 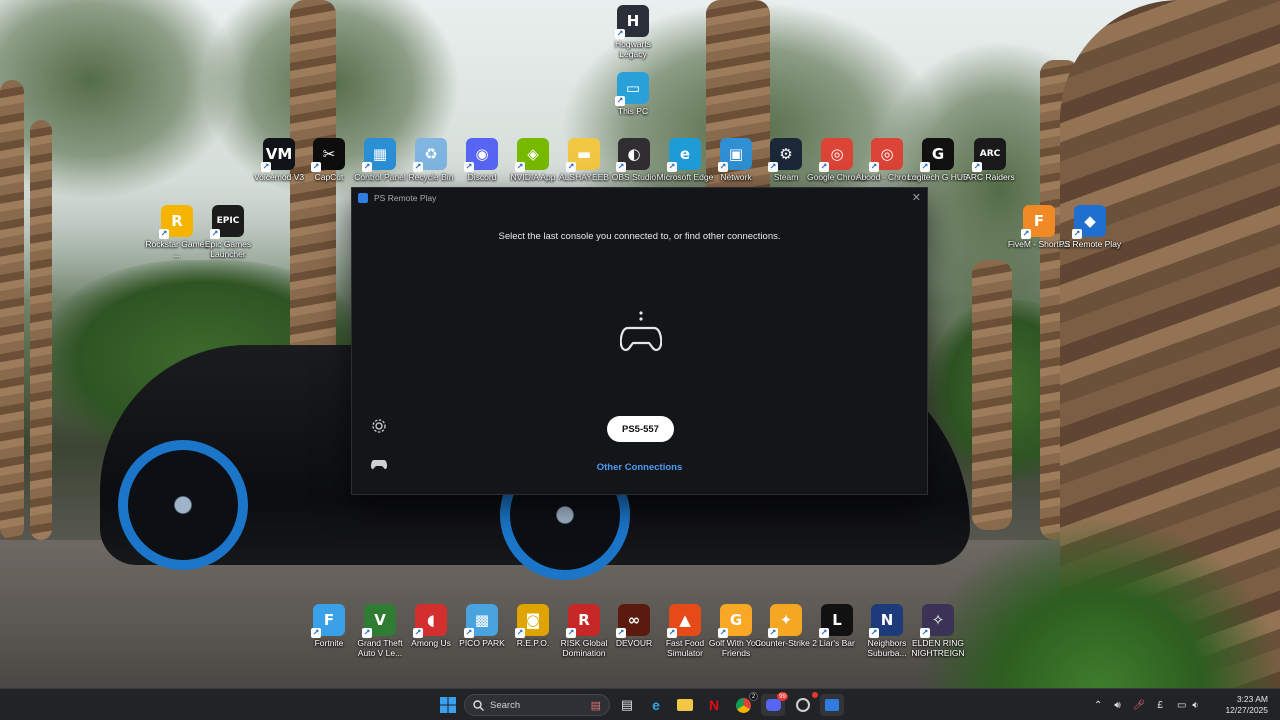 I want to click on search-placeholder: Search, so click(x=505, y=705).